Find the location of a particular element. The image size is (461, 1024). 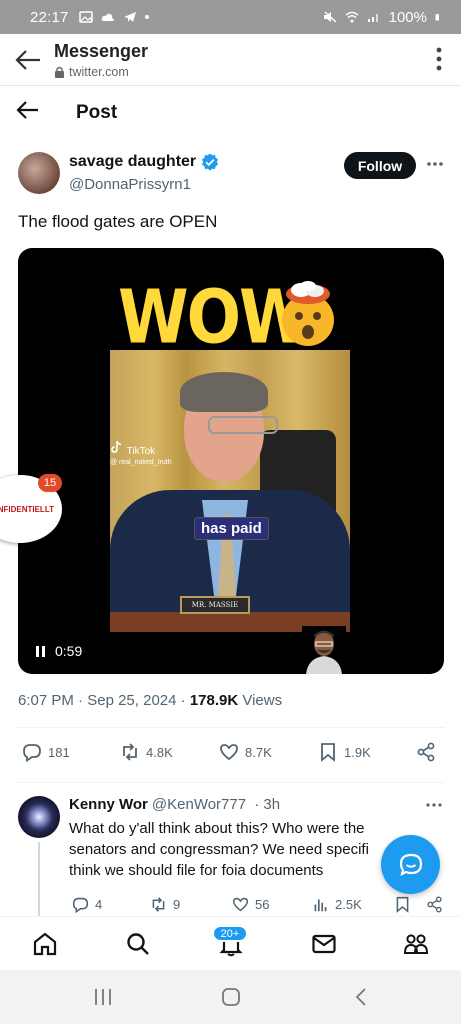

mute-icon is located at coordinates (330, 17).